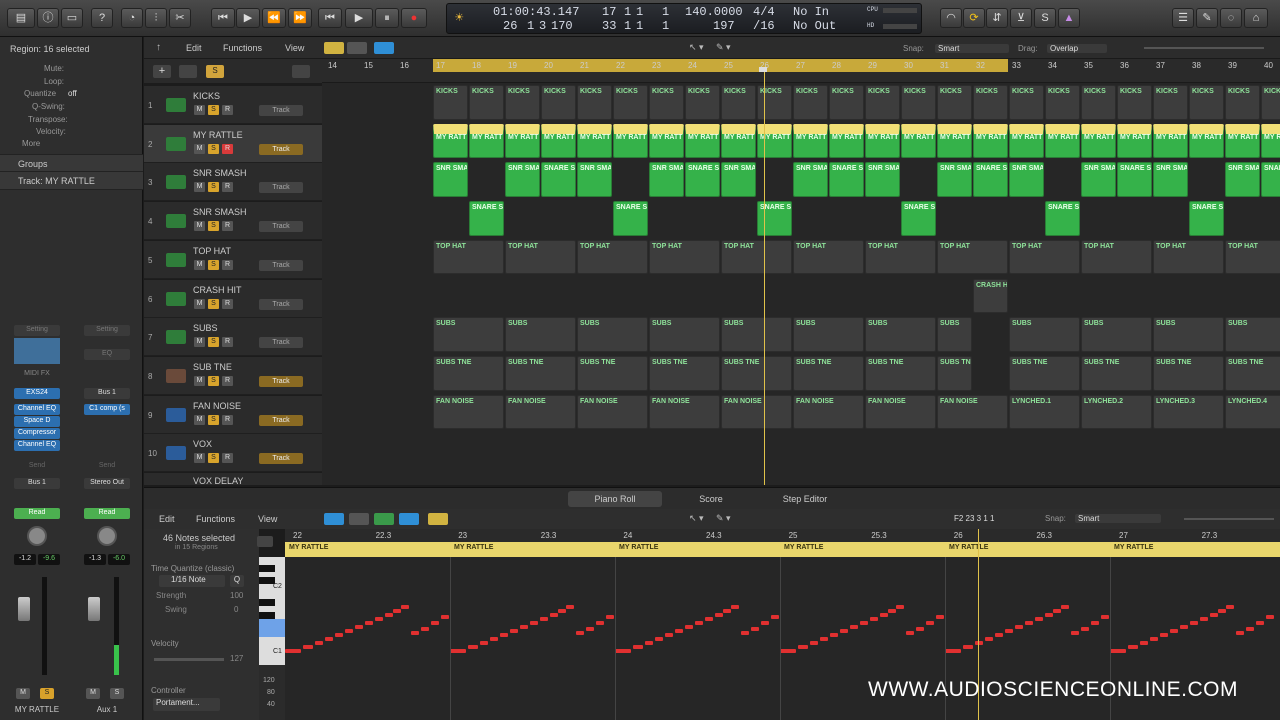 This screenshot has width=1280, height=720. What do you see at coordinates (274, 18) in the screenshot?
I see `rewind-icon: ⏪` at bounding box center [274, 18].